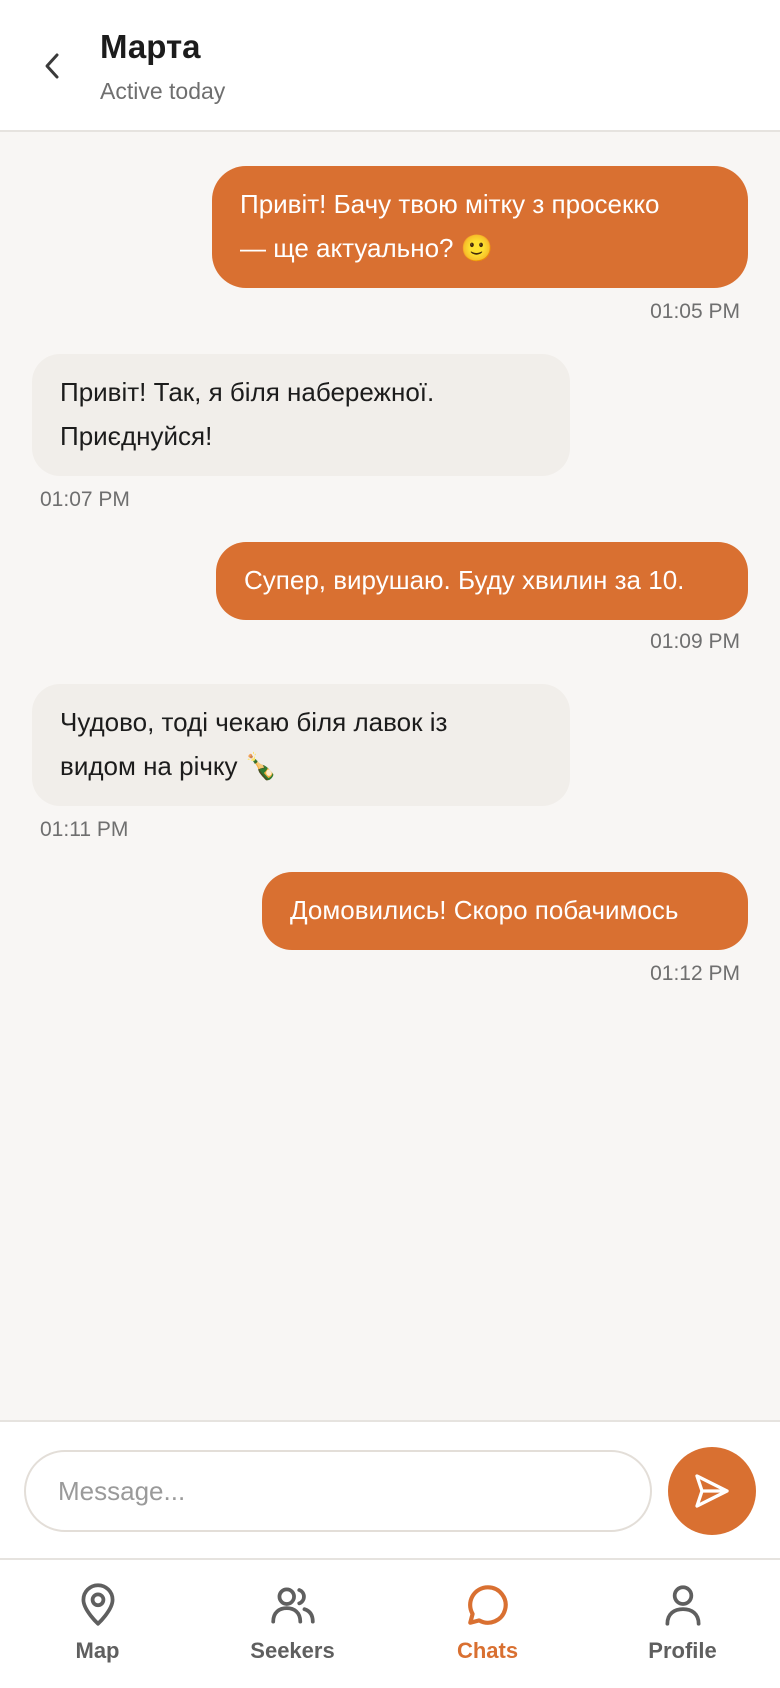 This screenshot has width=780, height=1688. I want to click on message-composer, so click(390, 1490).